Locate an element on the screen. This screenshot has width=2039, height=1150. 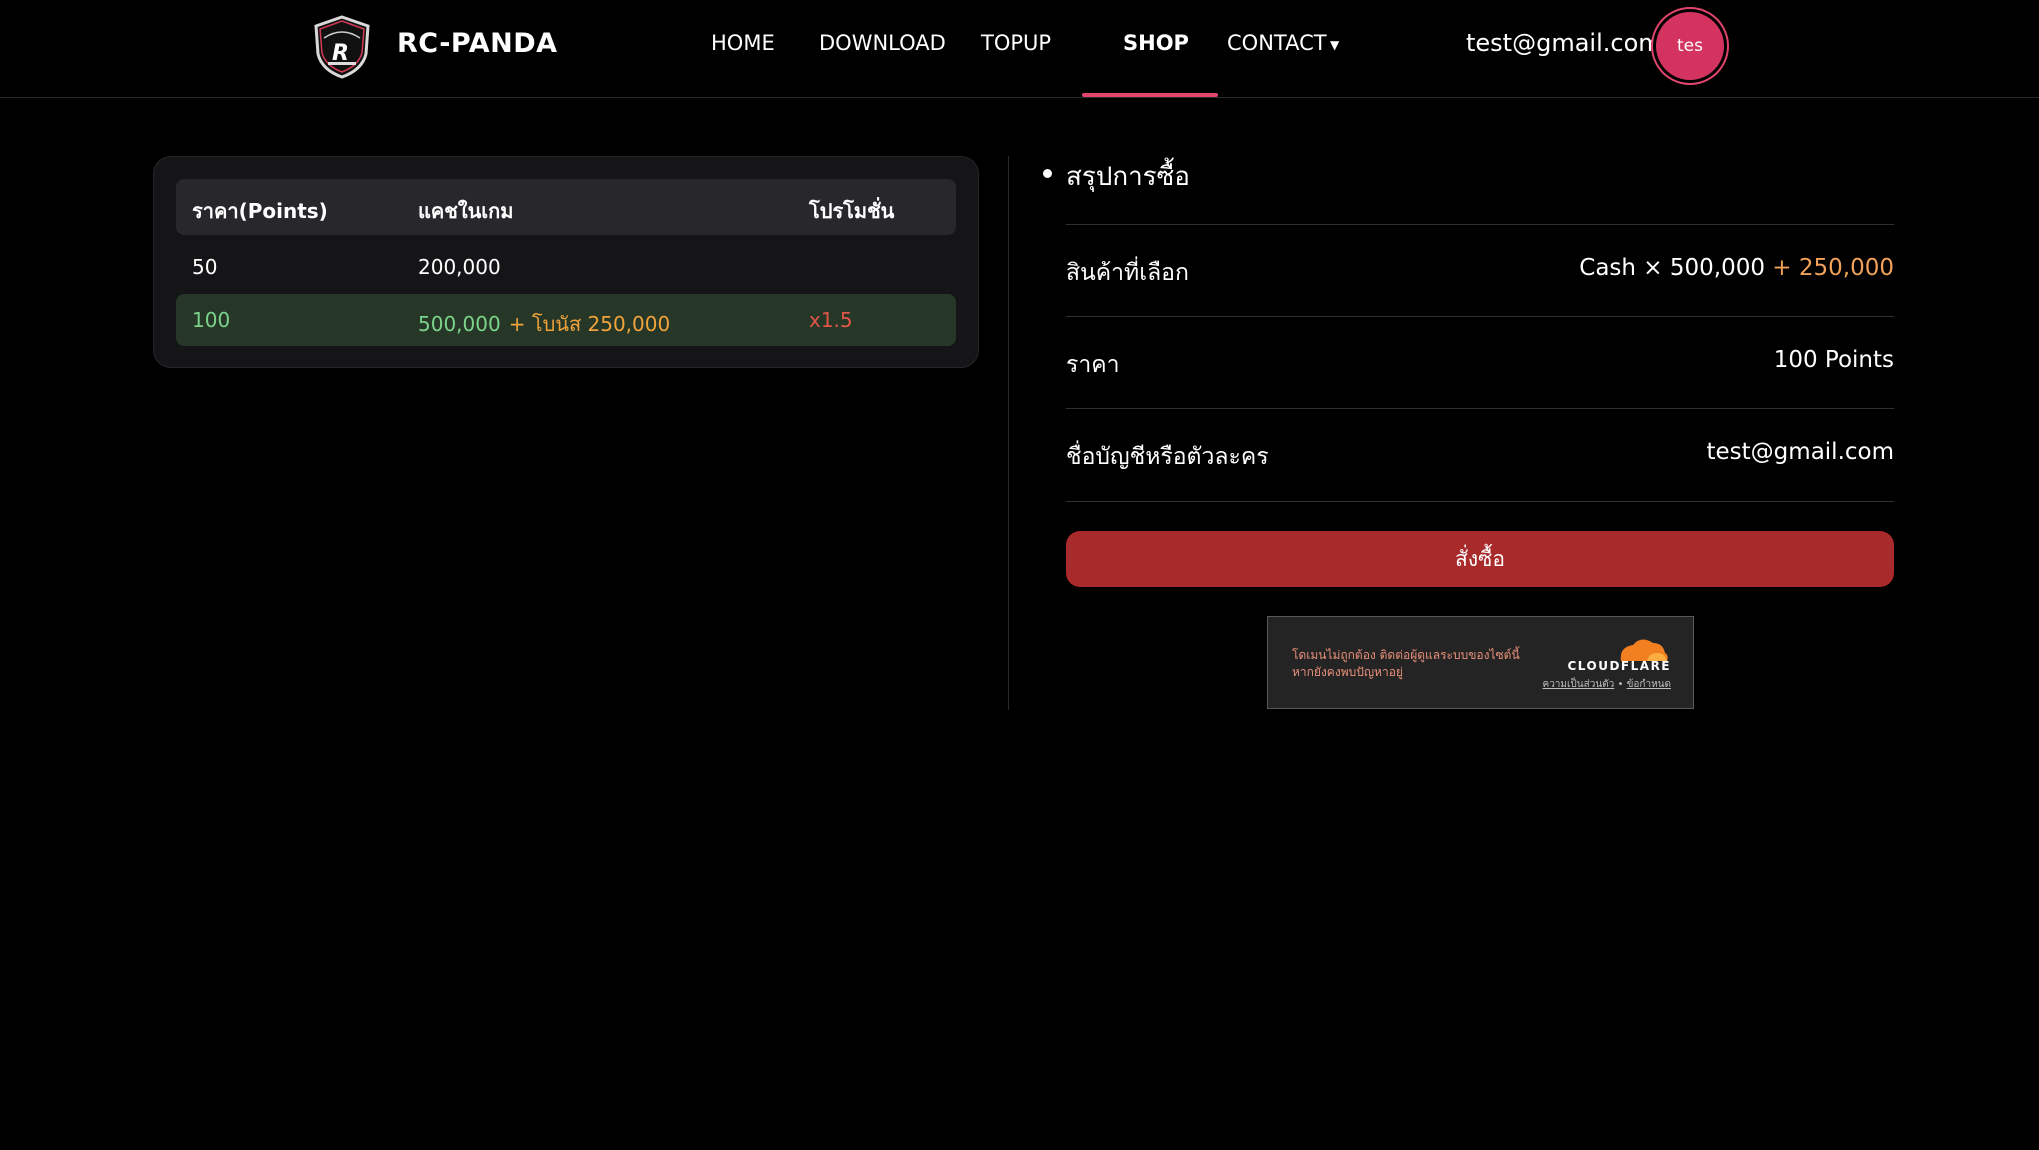
active-tab-indicator is located at coordinates (1150, 95).